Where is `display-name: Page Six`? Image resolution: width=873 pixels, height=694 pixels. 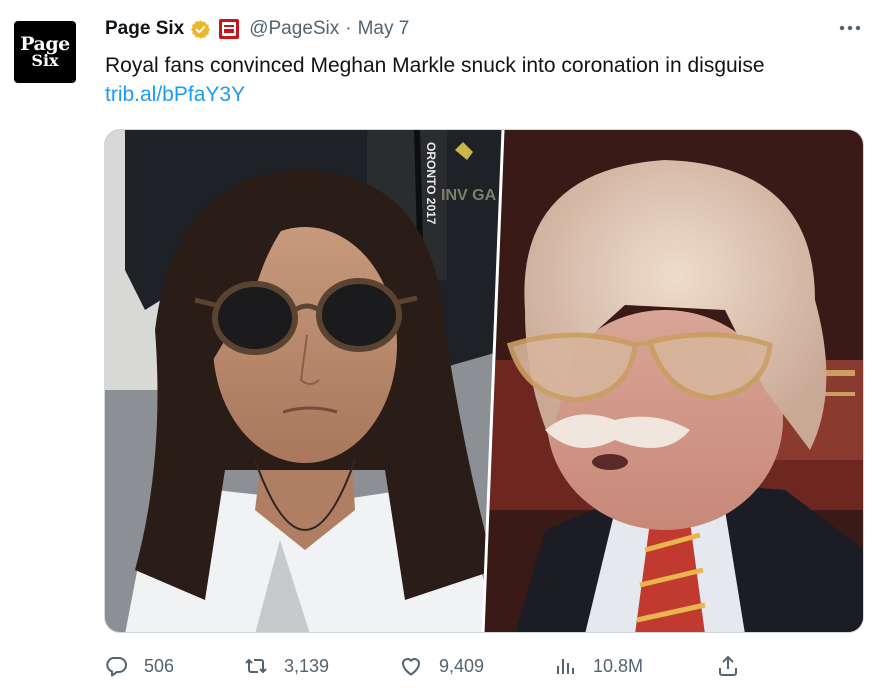 display-name: Page Six is located at coordinates (144, 29).